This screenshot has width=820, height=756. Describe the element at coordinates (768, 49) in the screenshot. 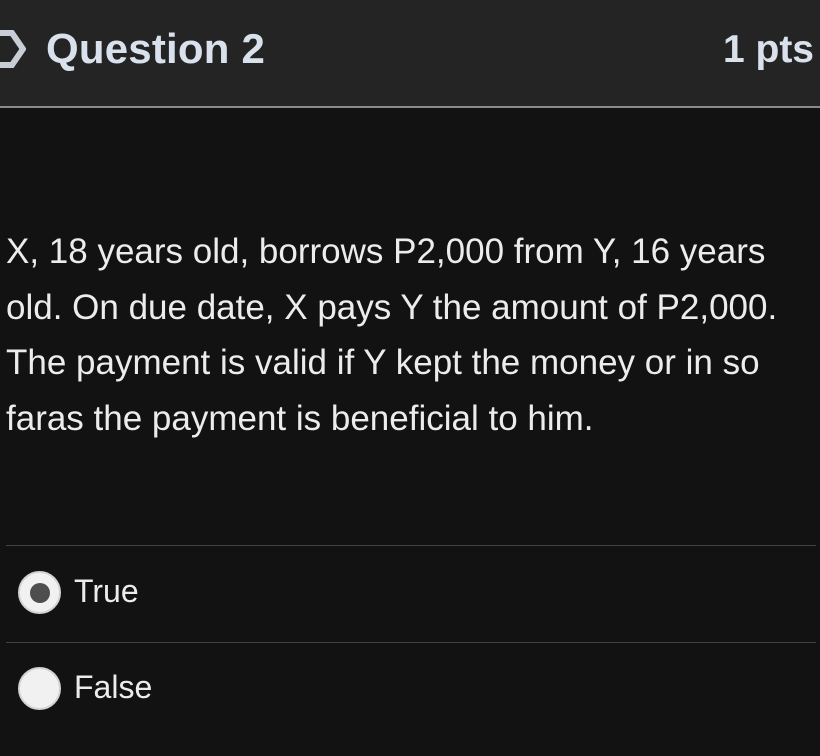

I see `question-points: 1 pts` at that location.